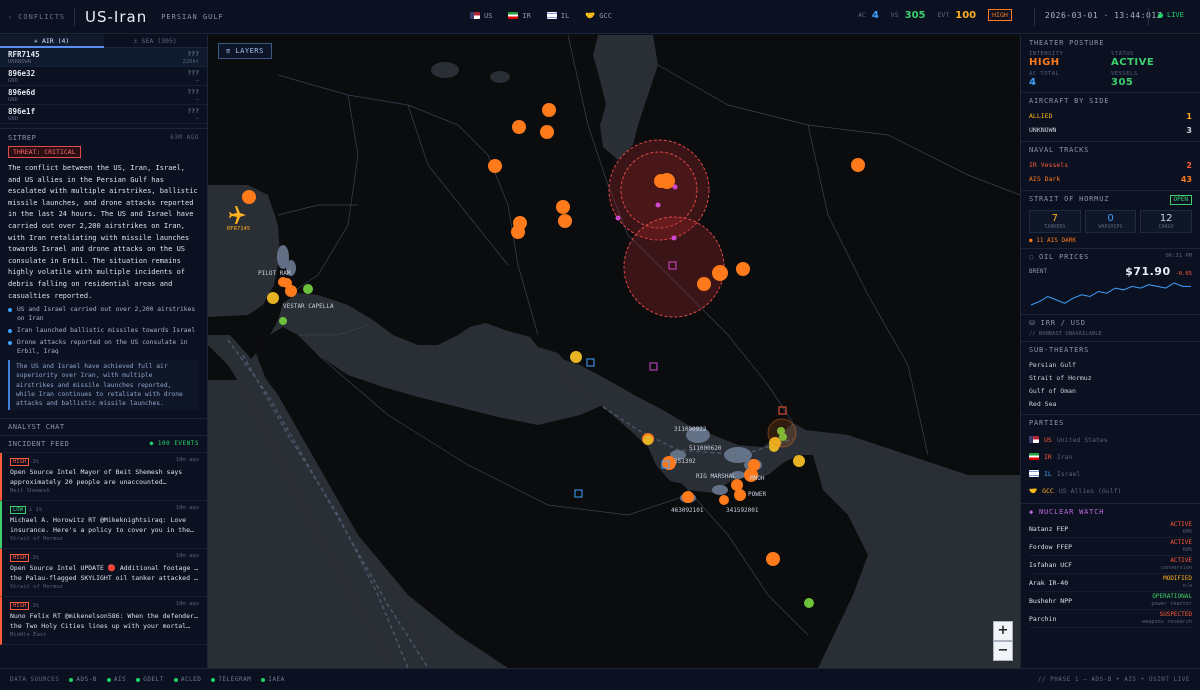  What do you see at coordinates (274, 273) in the screenshot?
I see `port-label: PILOT RAM` at bounding box center [274, 273].